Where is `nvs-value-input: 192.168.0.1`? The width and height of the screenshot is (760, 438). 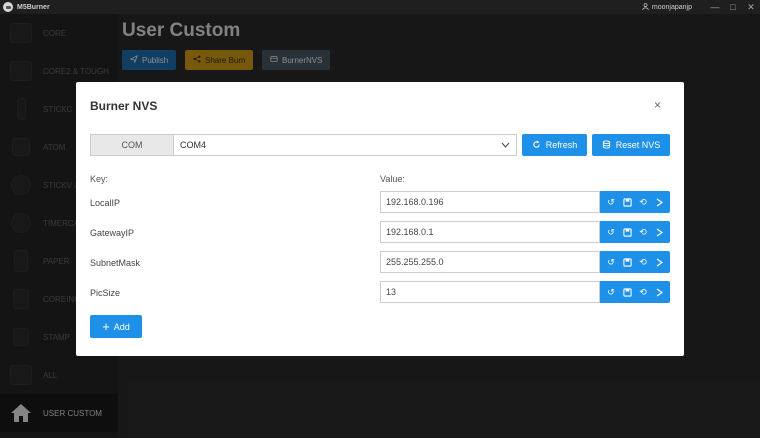 nvs-value-input: 192.168.0.1 is located at coordinates (490, 232).